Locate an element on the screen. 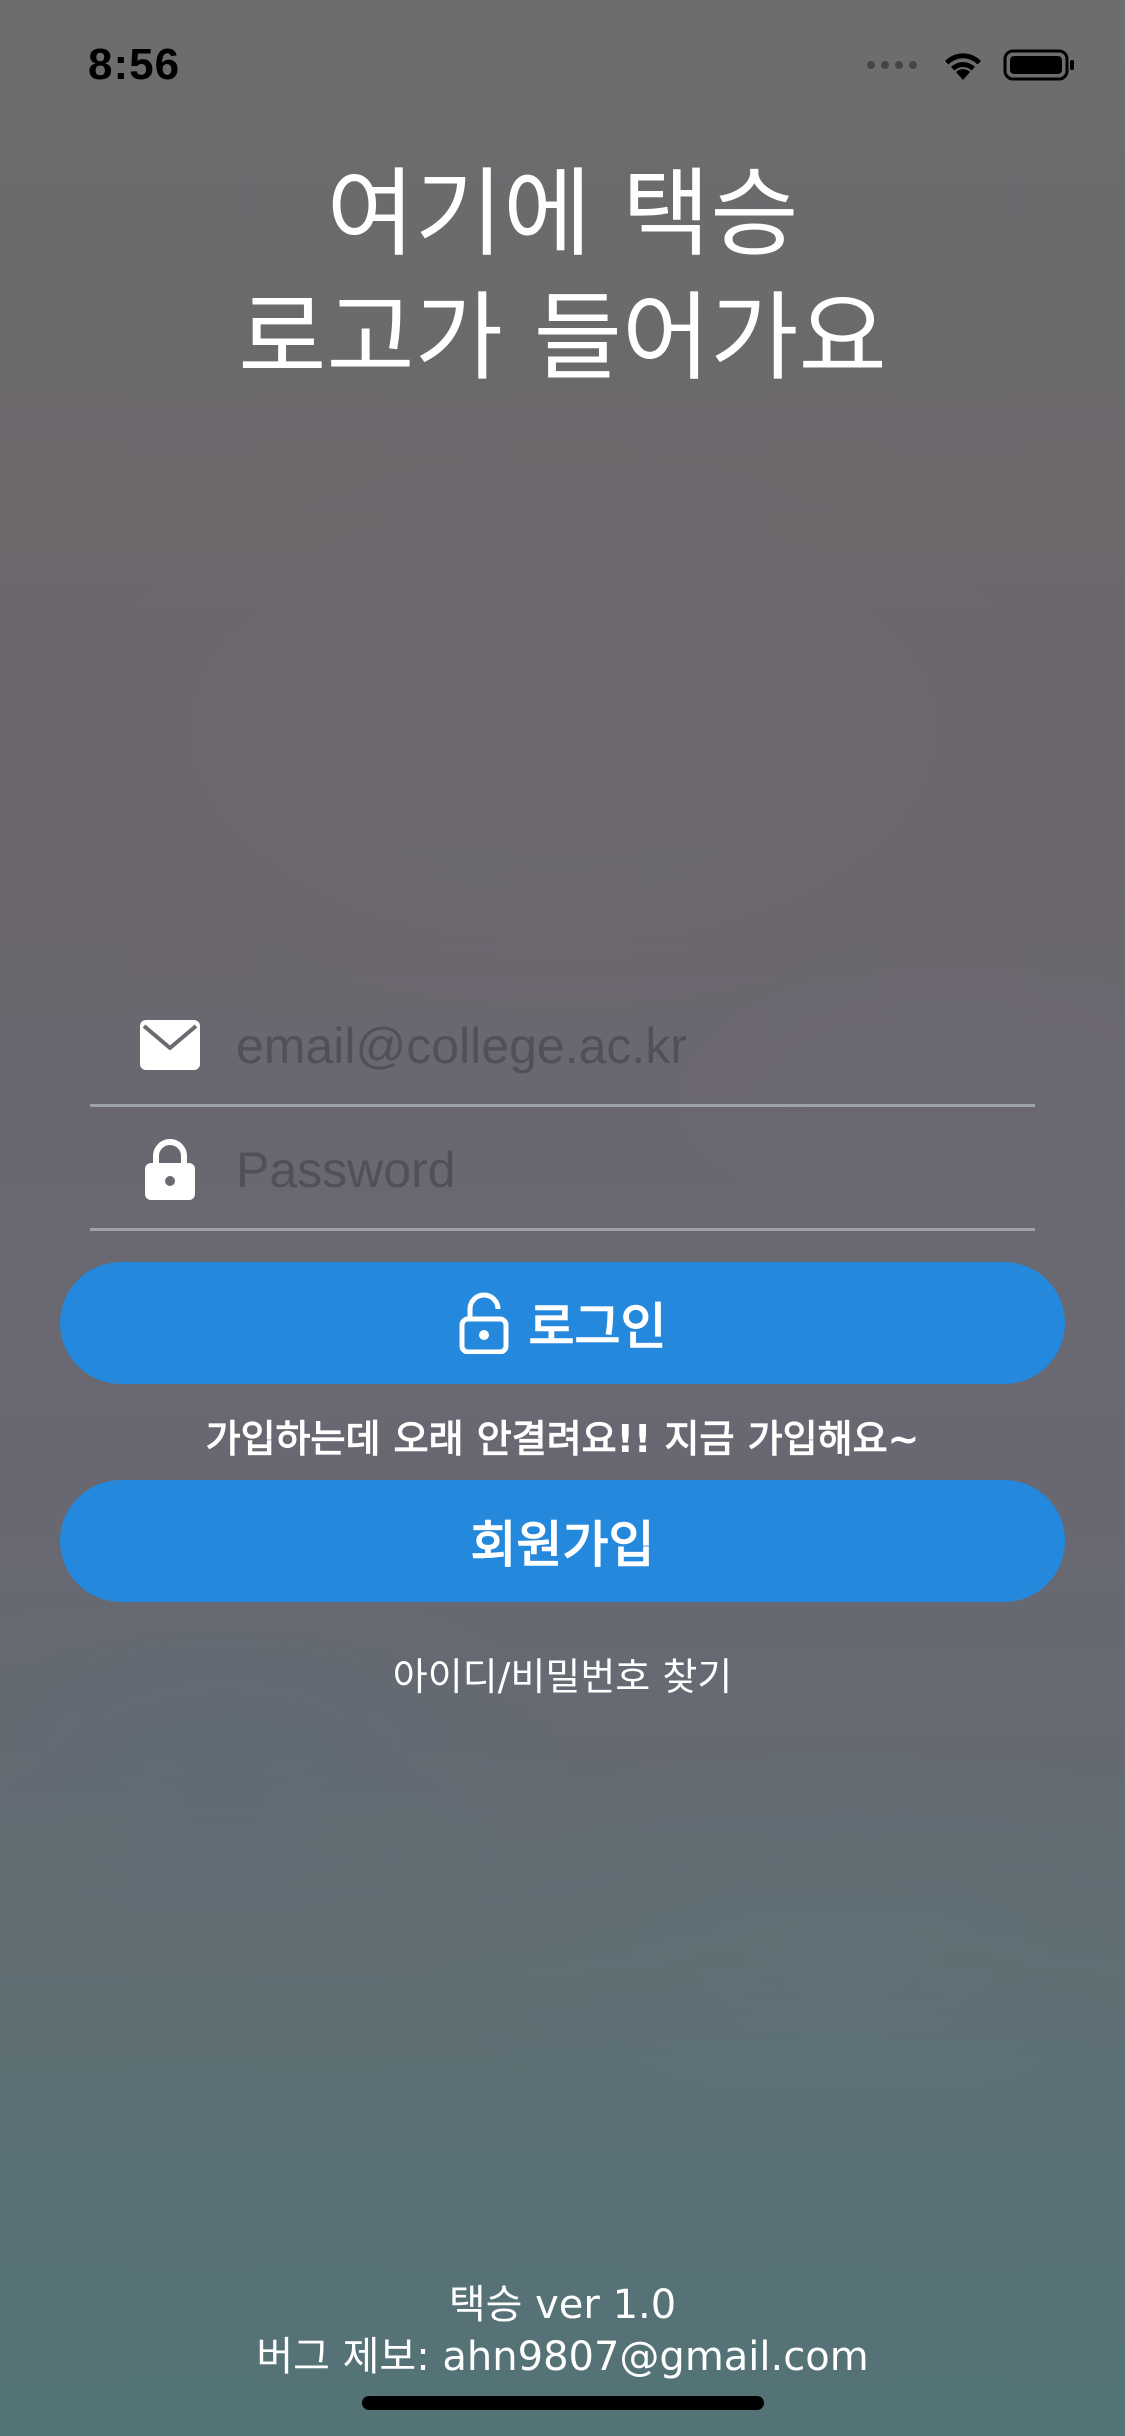  lock-icon is located at coordinates (170, 1169).